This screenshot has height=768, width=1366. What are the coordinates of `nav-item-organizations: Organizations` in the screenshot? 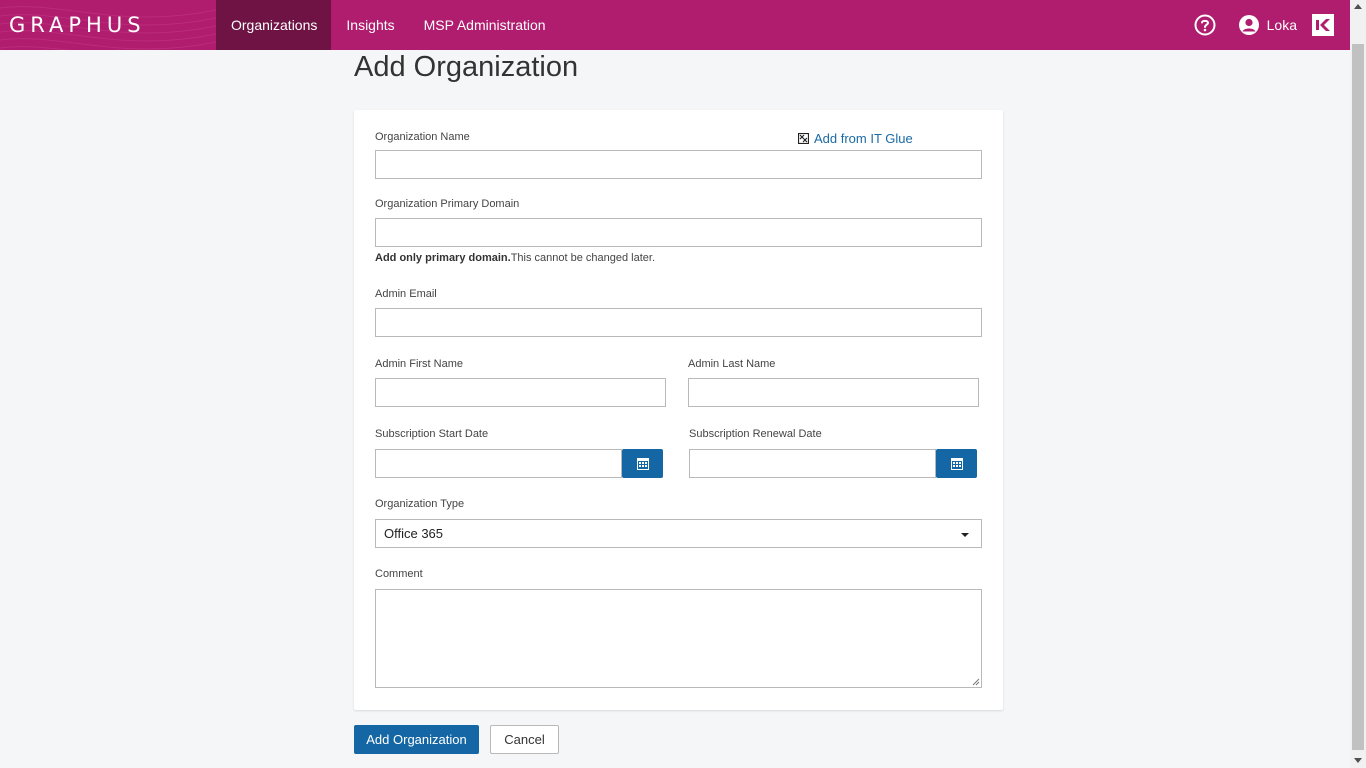 It's located at (274, 25).